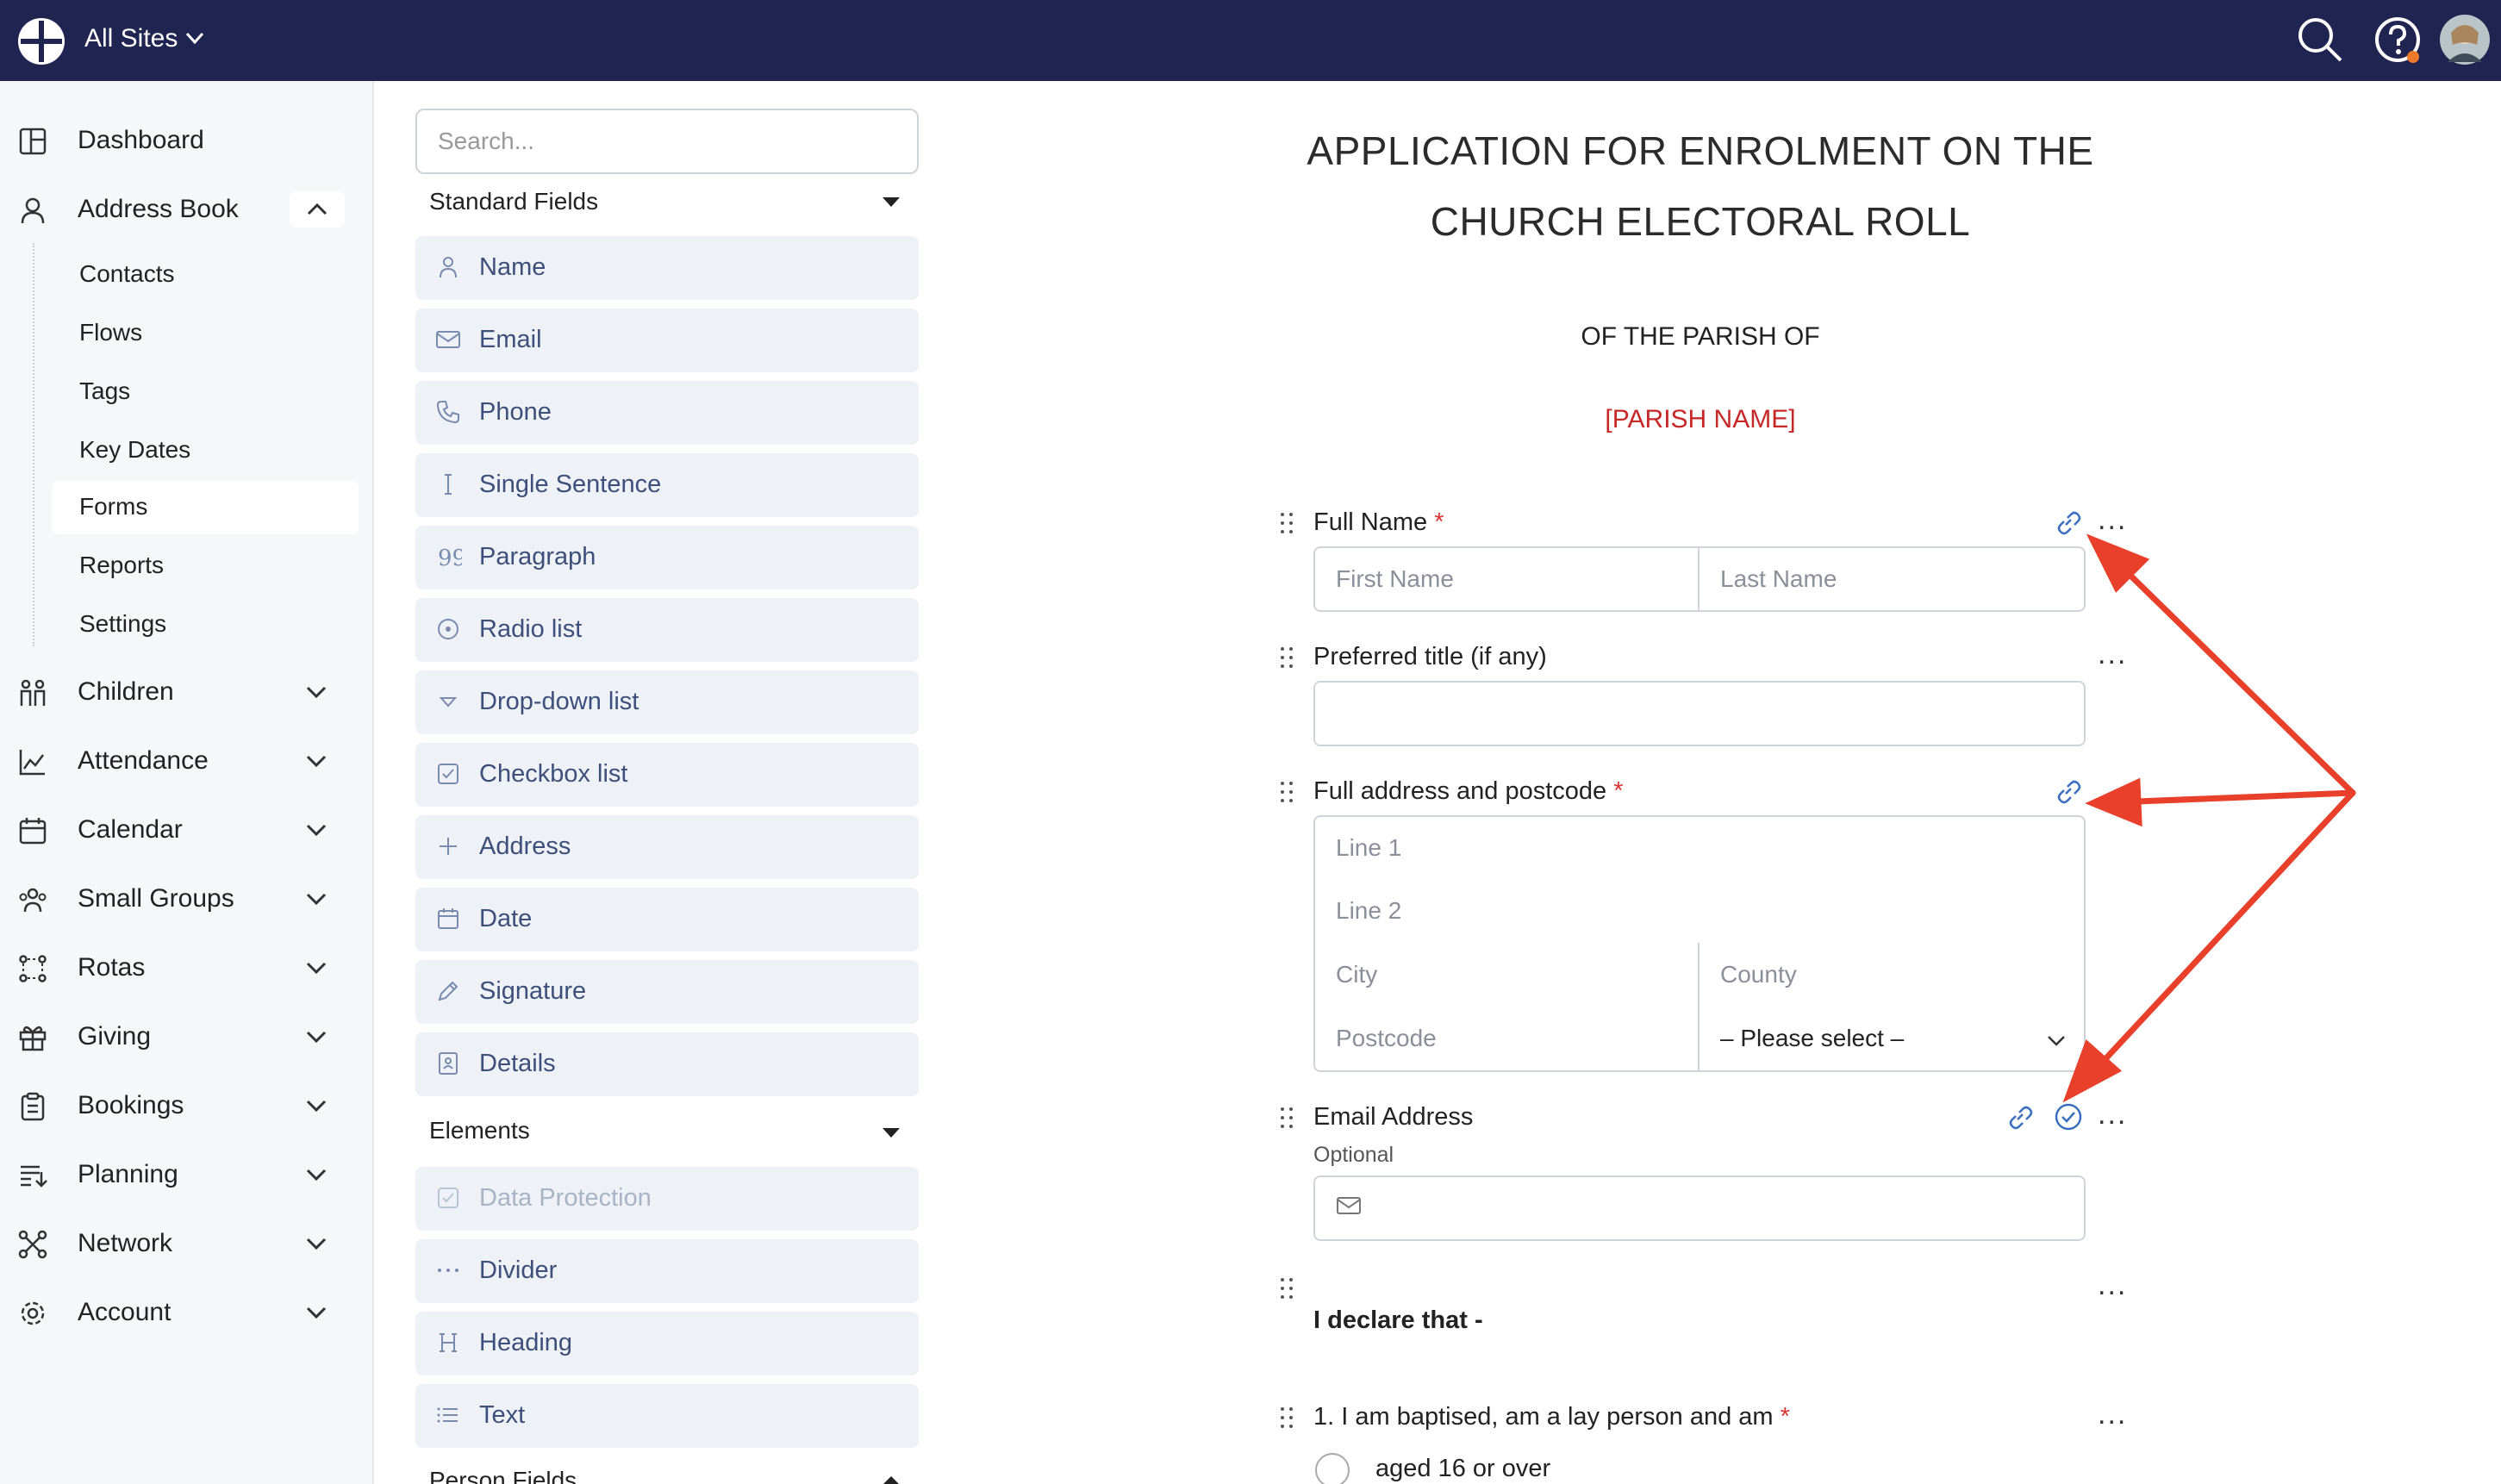 The width and height of the screenshot is (2501, 1484). I want to click on annotation-arrows, so click(2209, 818).